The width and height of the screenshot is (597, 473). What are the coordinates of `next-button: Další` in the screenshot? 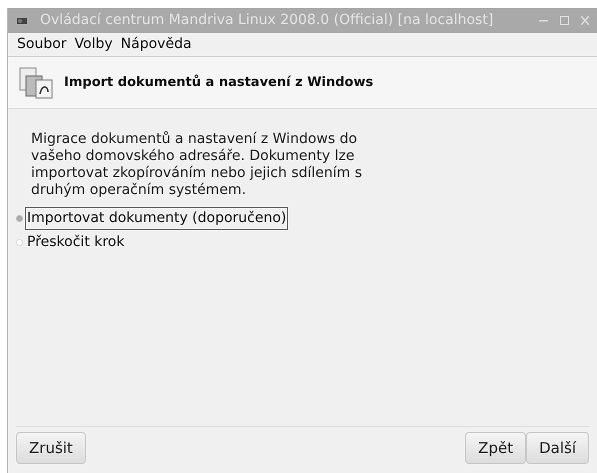 It's located at (557, 448).